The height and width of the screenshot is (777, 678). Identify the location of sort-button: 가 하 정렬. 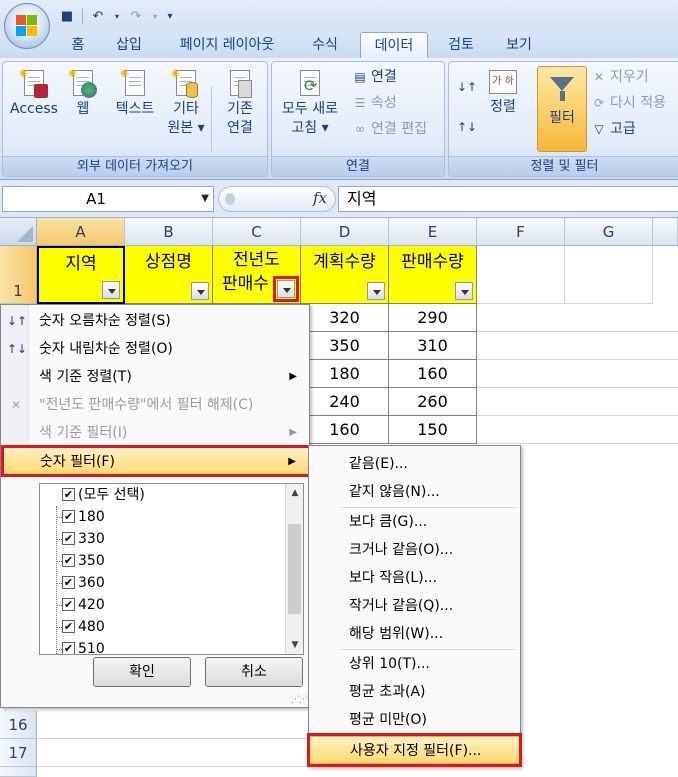
(503, 93).